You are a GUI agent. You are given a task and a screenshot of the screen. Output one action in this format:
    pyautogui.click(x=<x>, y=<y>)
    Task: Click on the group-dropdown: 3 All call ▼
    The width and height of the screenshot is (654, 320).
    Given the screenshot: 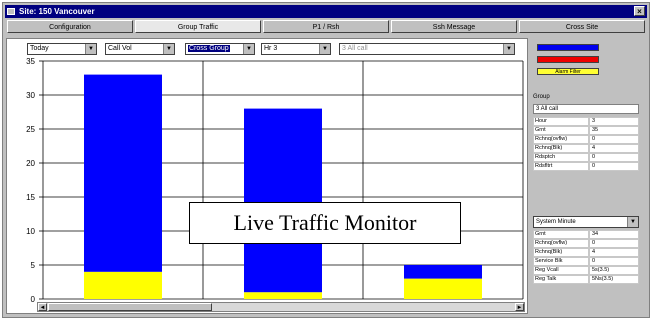 What is the action you would take?
    pyautogui.click(x=427, y=49)
    